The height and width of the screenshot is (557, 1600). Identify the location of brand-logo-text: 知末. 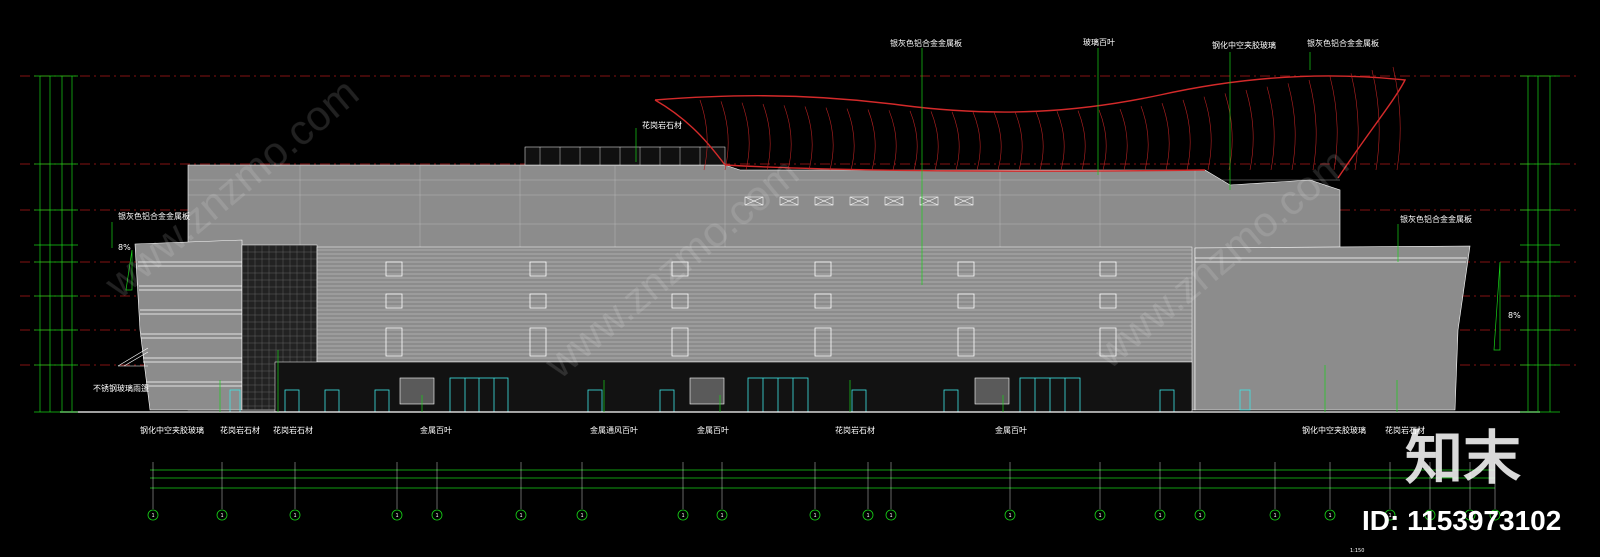
(1463, 458).